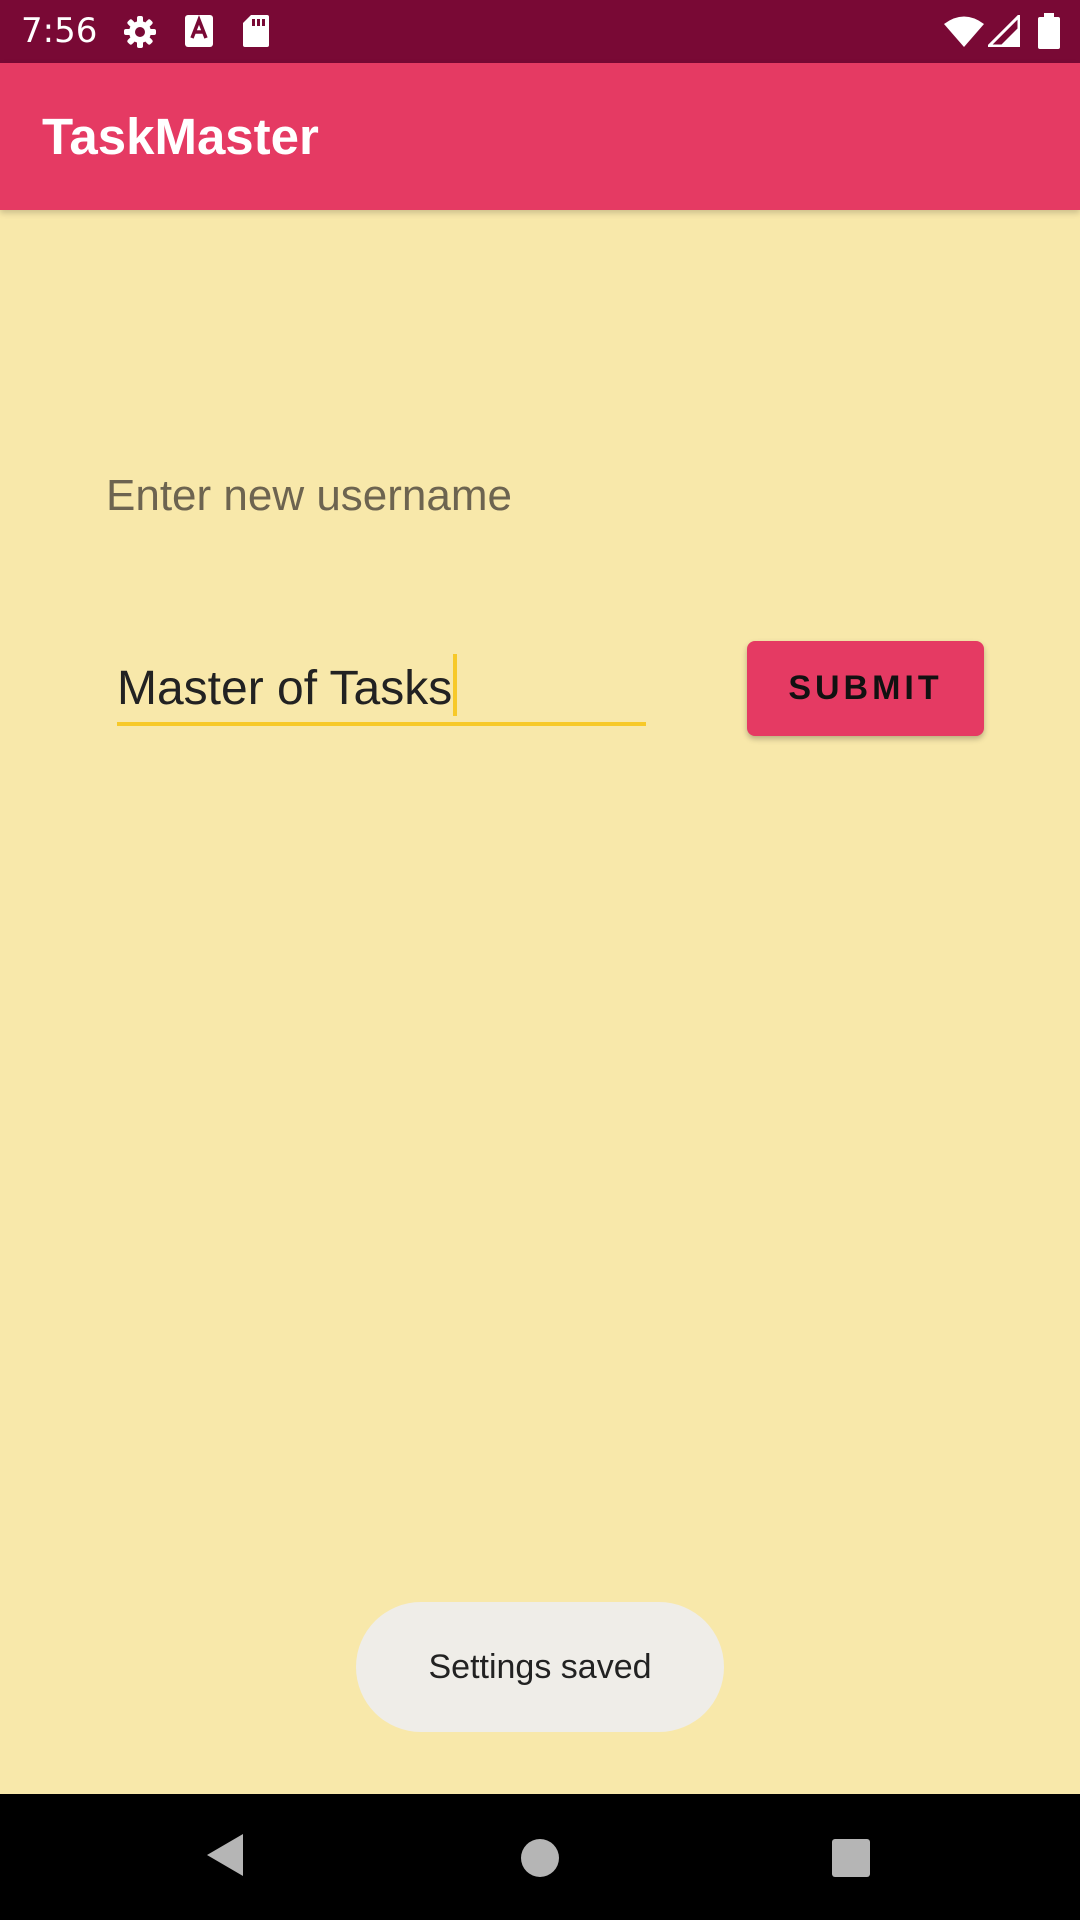  Describe the element at coordinates (285, 688) in the screenshot. I see `username-text: Master of Tasks` at that location.